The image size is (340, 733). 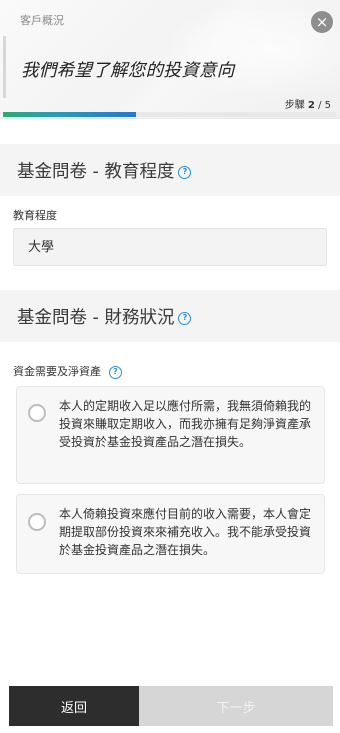 I want to click on back-button: 返回, so click(x=74, y=706).